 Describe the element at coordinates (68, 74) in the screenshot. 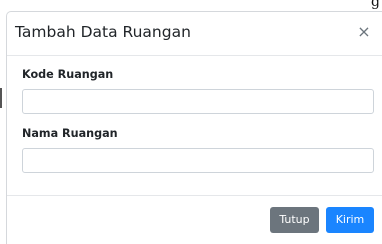

I see `kode-ruangan-label: Kode Ruangan` at that location.